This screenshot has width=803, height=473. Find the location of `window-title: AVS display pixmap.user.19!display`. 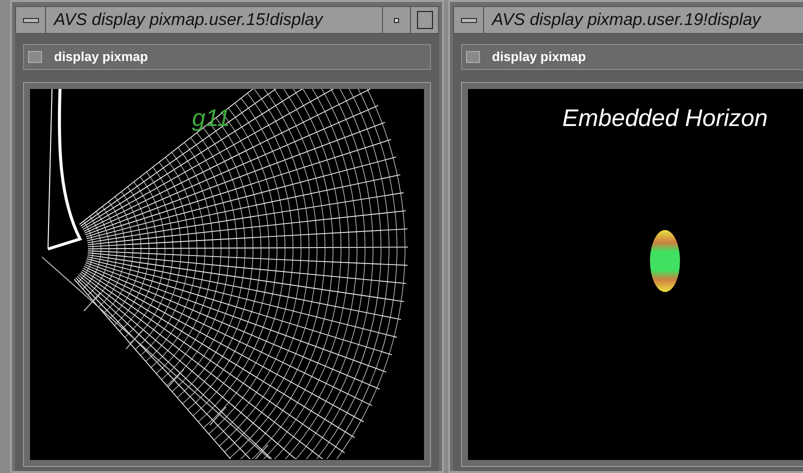

window-title: AVS display pixmap.user.19!display is located at coordinates (626, 20).